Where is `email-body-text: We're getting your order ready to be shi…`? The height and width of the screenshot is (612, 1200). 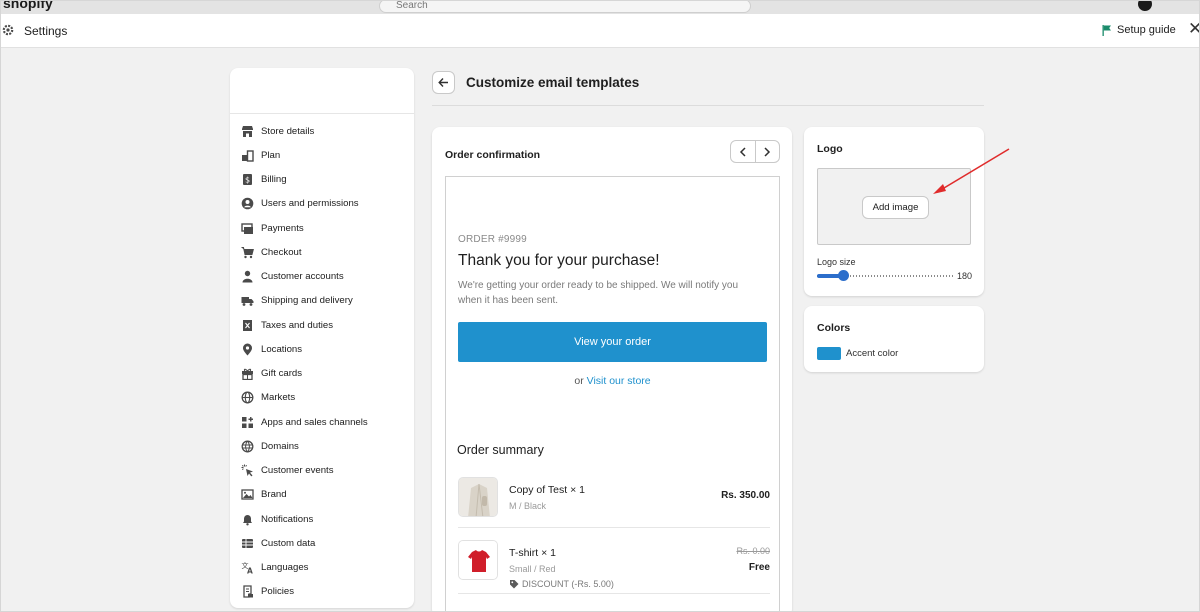 email-body-text: We're getting your order ready to be shi… is located at coordinates (598, 293).